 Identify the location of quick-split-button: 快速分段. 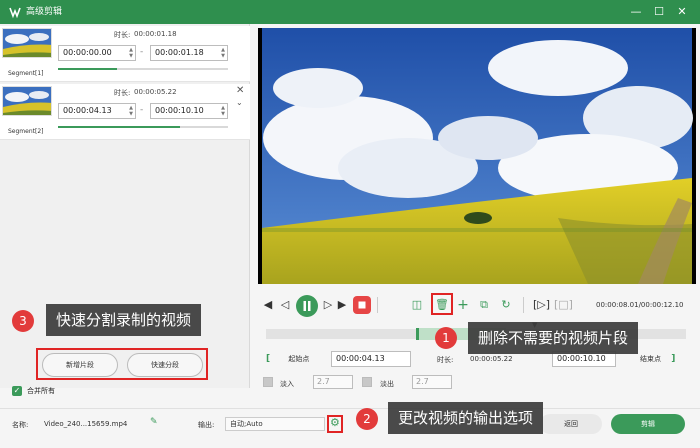
(165, 365).